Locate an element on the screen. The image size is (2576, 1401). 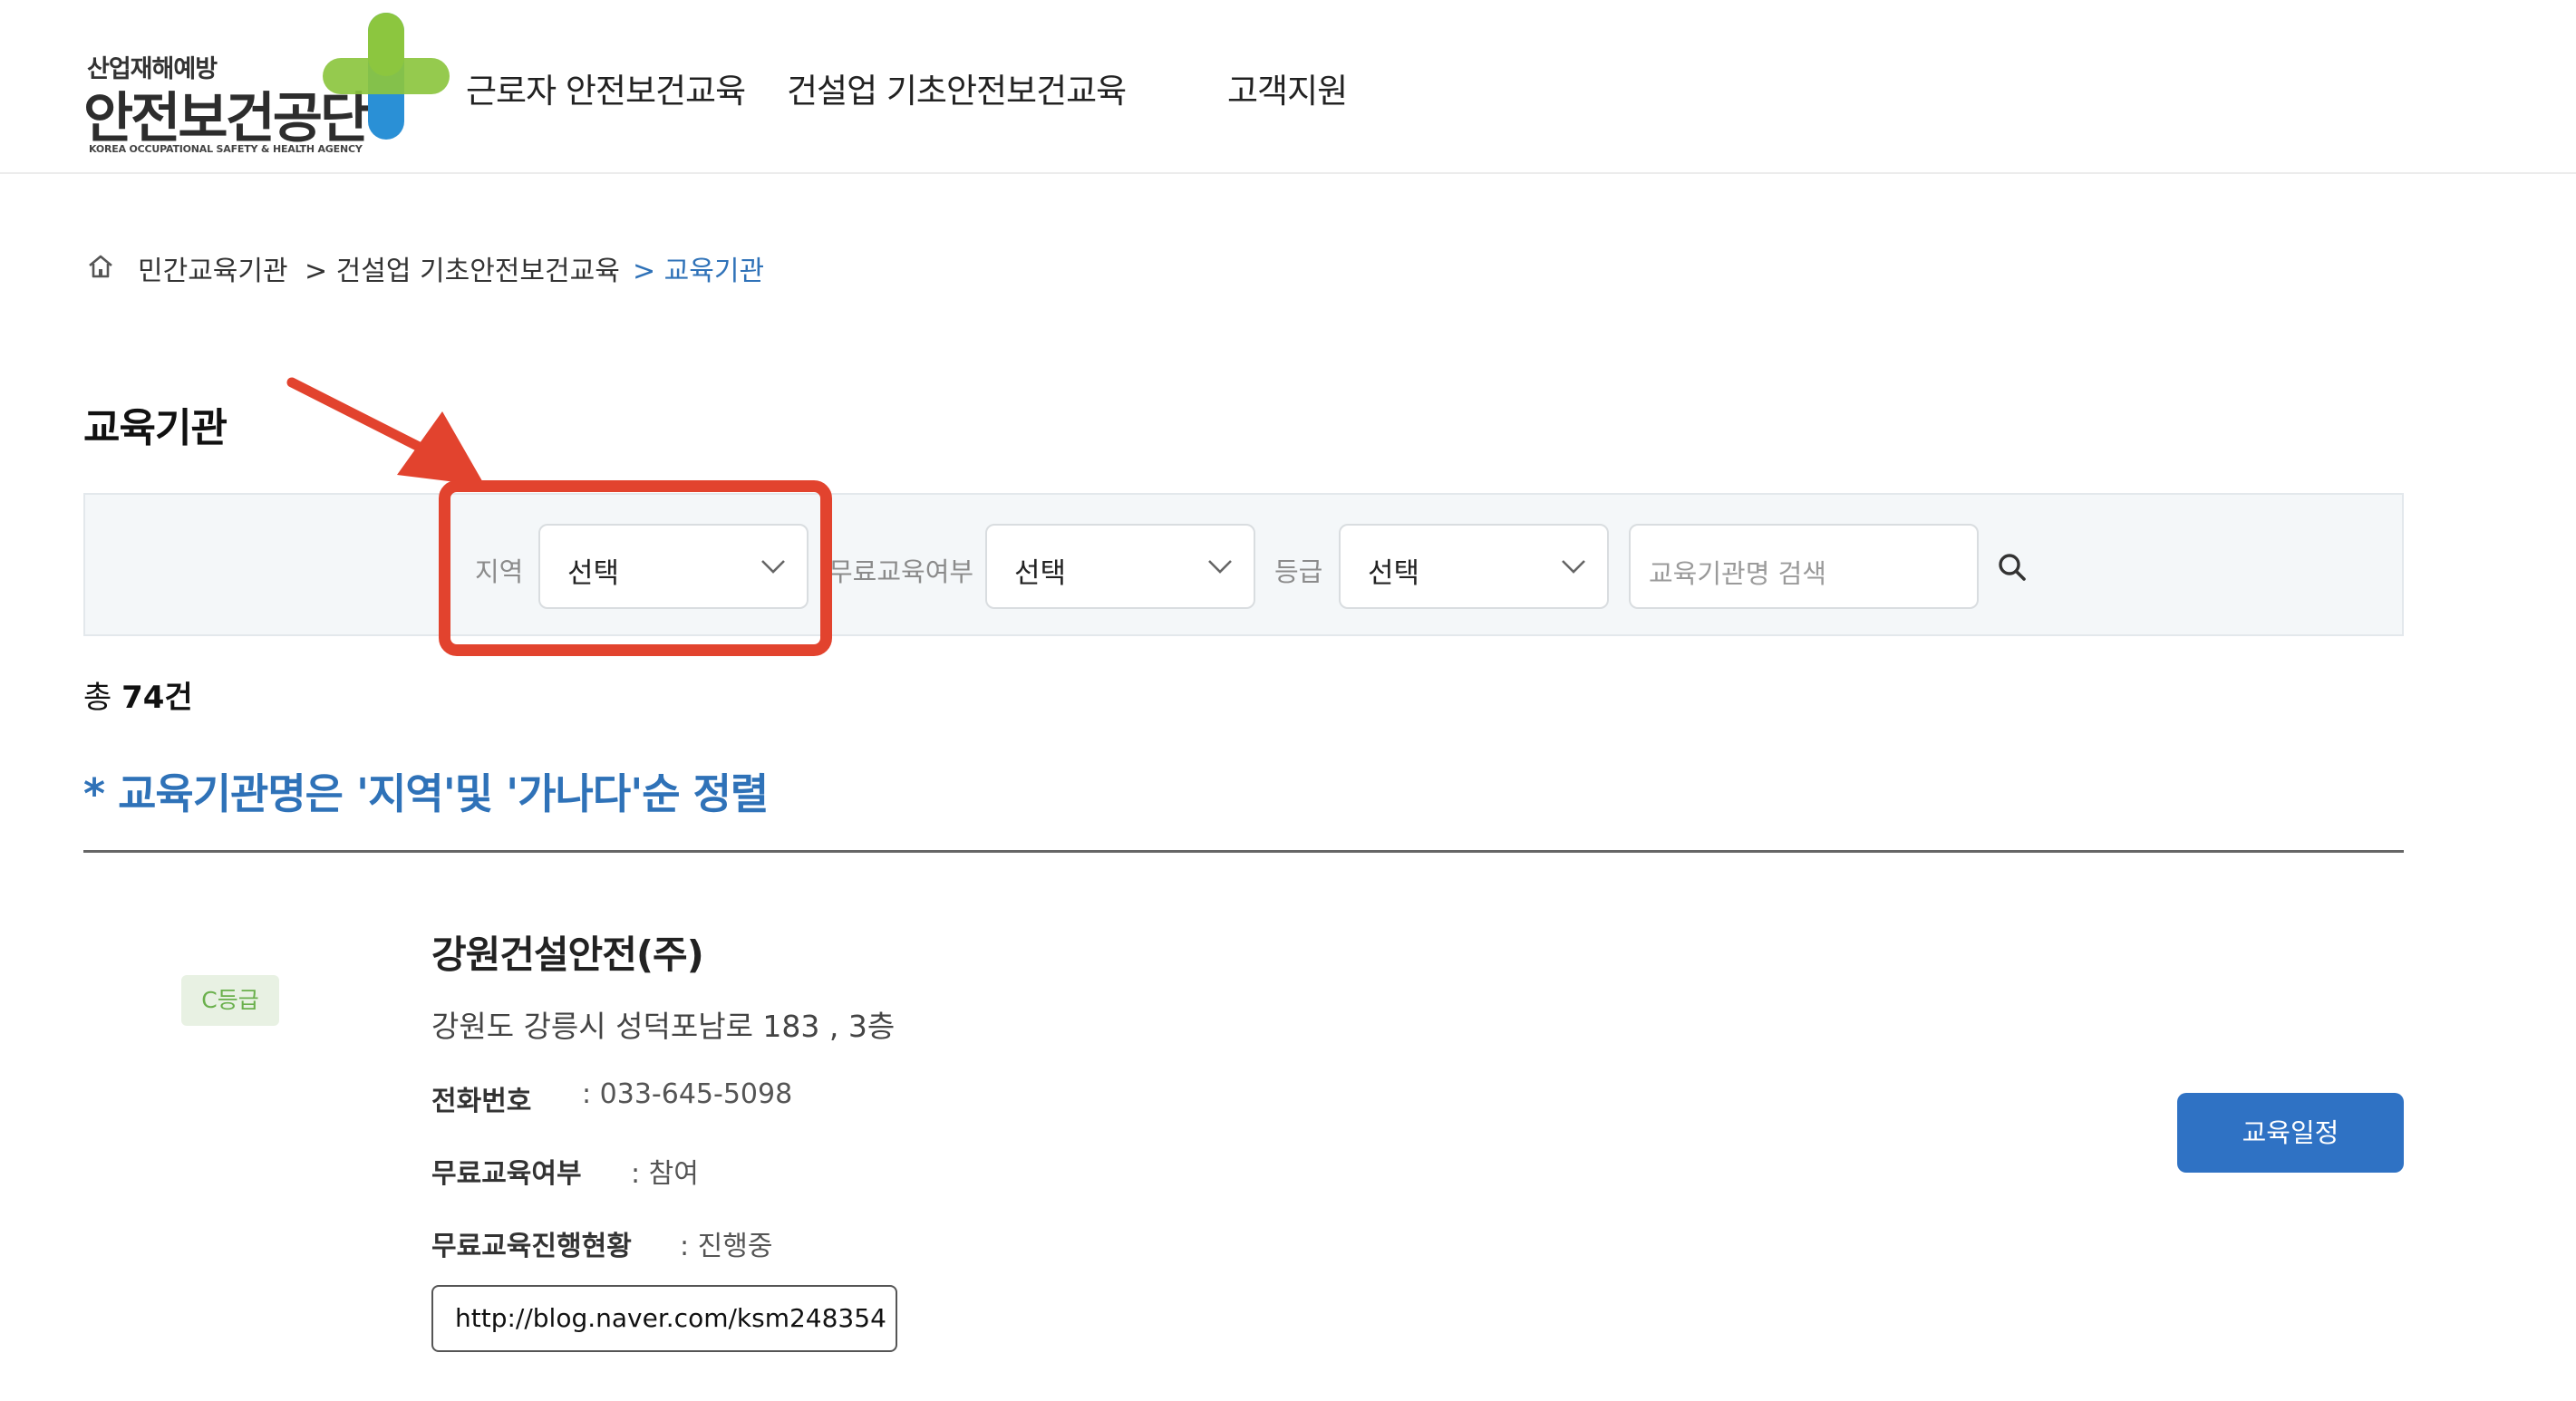
institution-url-link: http://blog.naver.com/ksm248354 is located at coordinates (664, 1318).